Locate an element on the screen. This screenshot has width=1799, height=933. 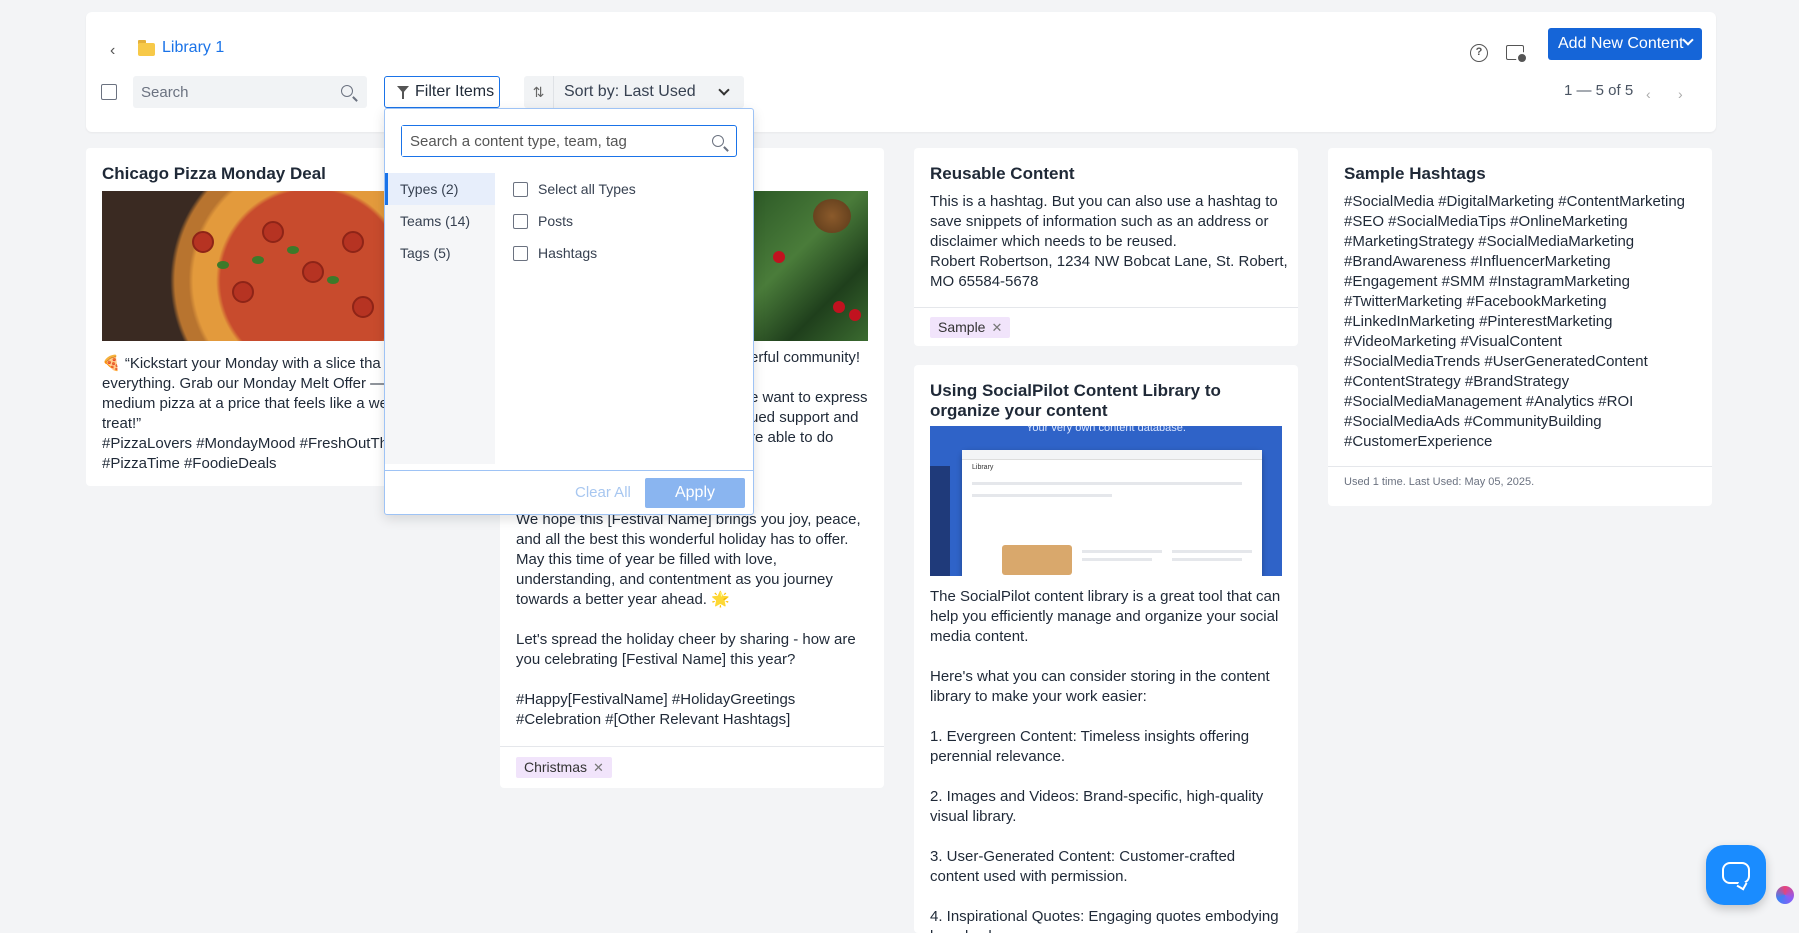
sort-label: Sort by: Last Used is located at coordinates (630, 91).